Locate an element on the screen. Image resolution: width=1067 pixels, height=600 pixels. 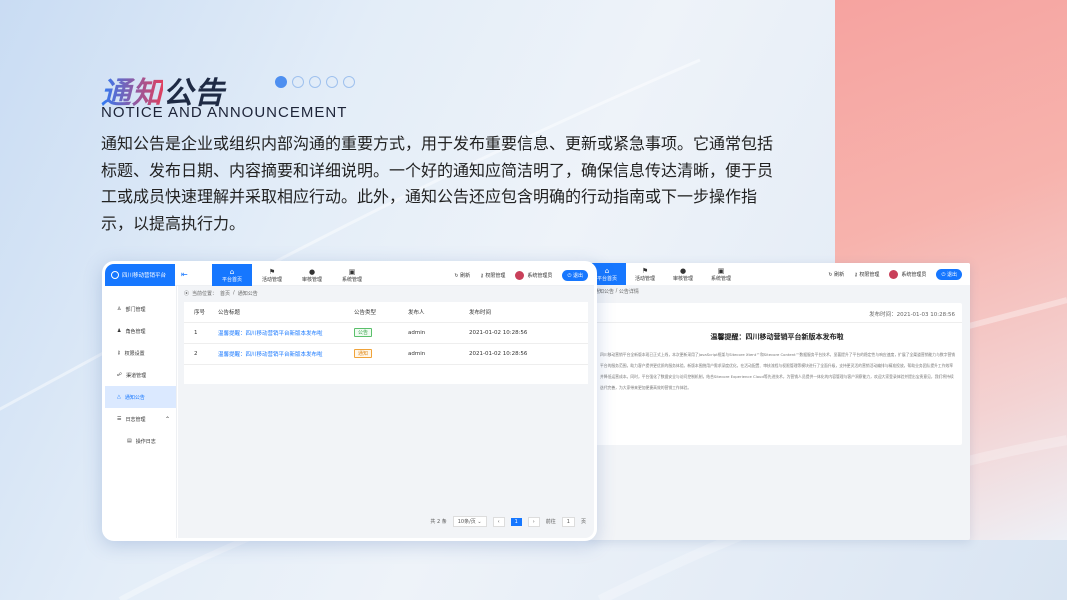
detail-user-menu: 系统管理员 is located at coordinates (907, 274).